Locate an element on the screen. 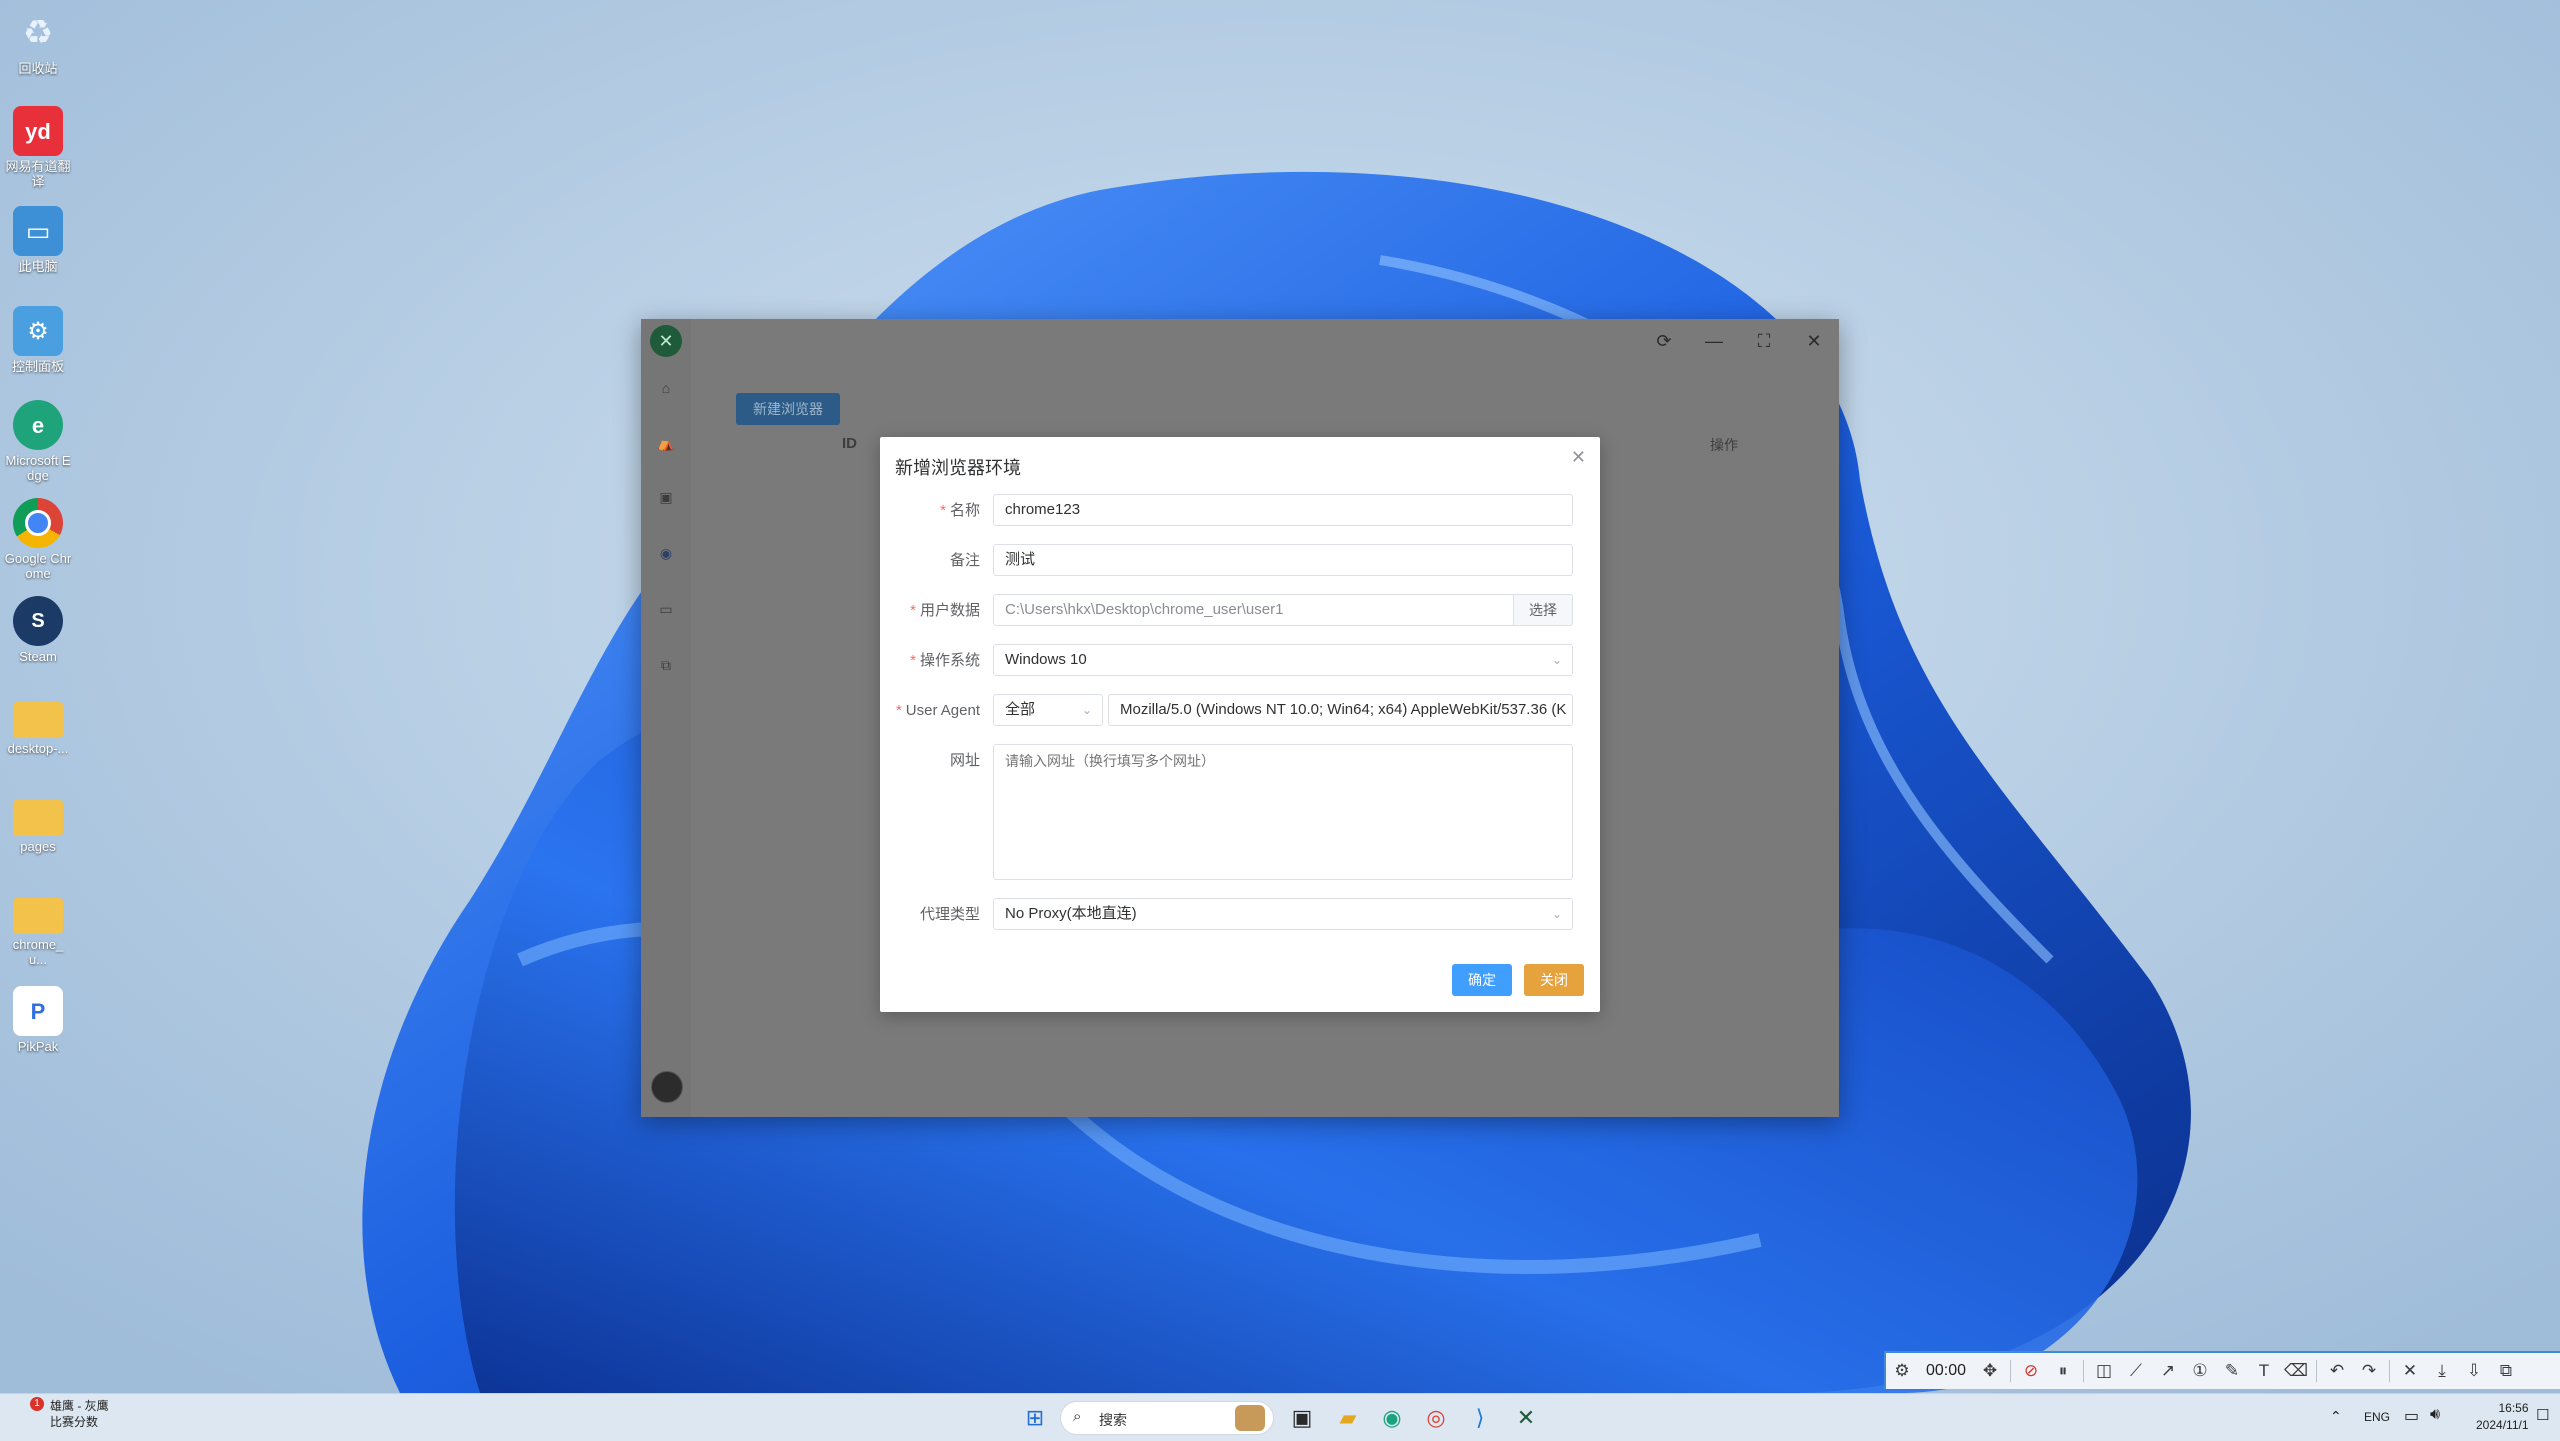 The image size is (2560, 1441). refresh-button: ⟳ is located at coordinates (1664, 341).